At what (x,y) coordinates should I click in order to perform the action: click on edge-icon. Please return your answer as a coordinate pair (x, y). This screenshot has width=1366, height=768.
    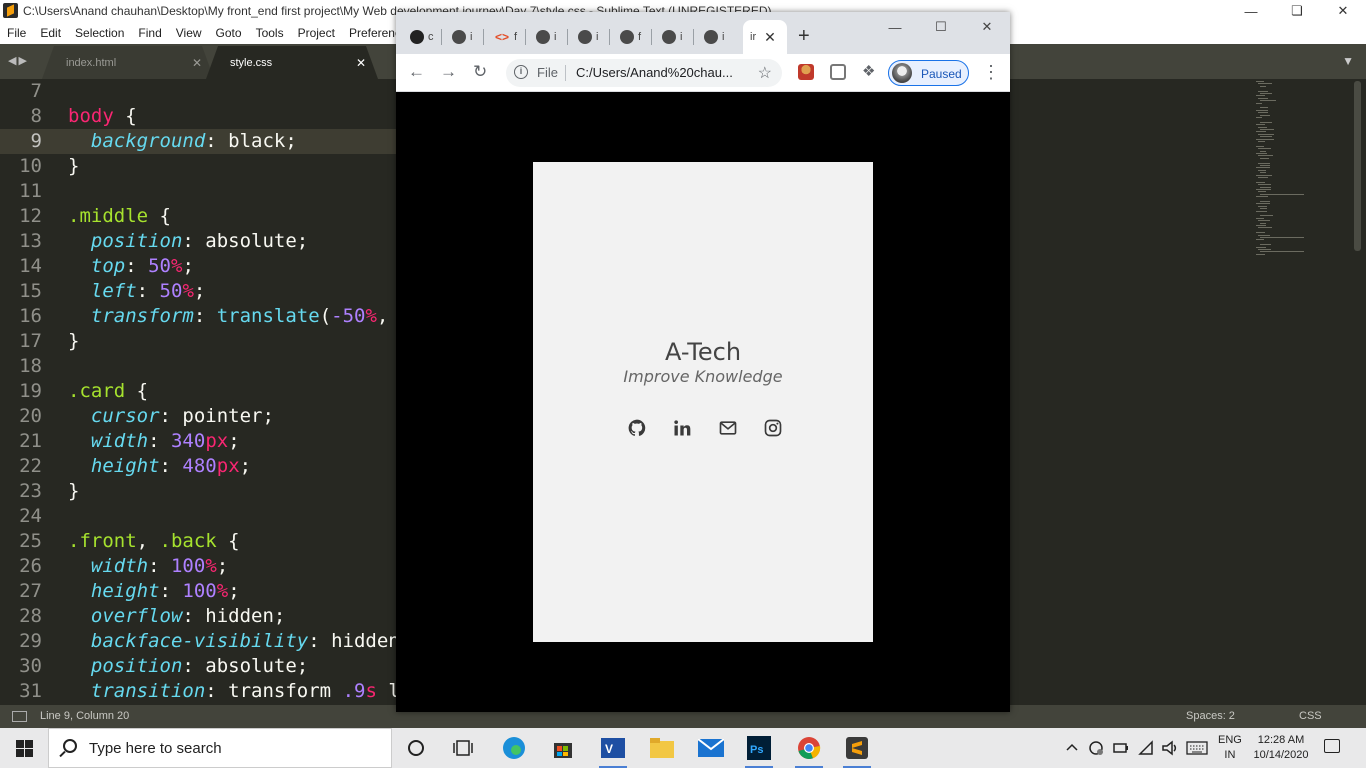
    Looking at the image, I should click on (514, 748).